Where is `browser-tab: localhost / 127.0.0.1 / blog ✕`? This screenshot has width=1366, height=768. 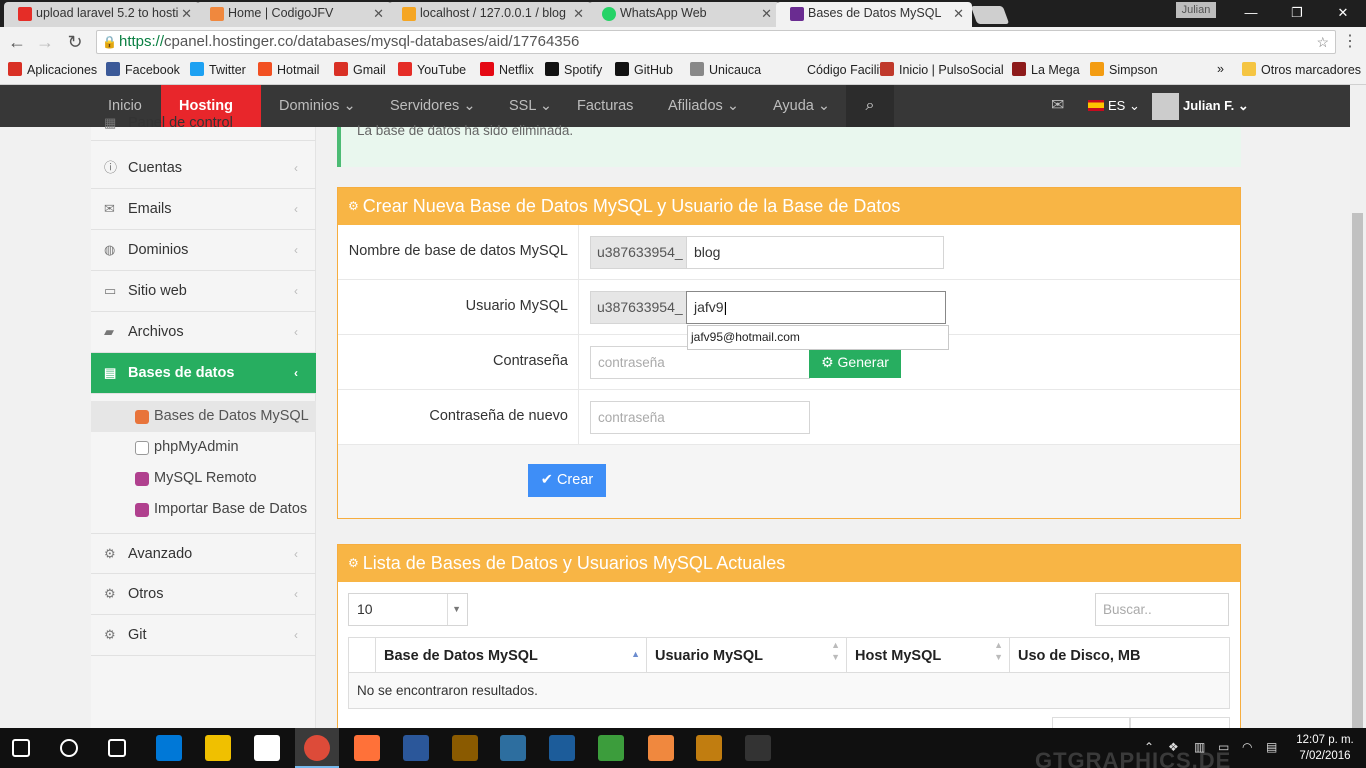 browser-tab: localhost / 127.0.0.1 / blog ✕ is located at coordinates (490, 14).